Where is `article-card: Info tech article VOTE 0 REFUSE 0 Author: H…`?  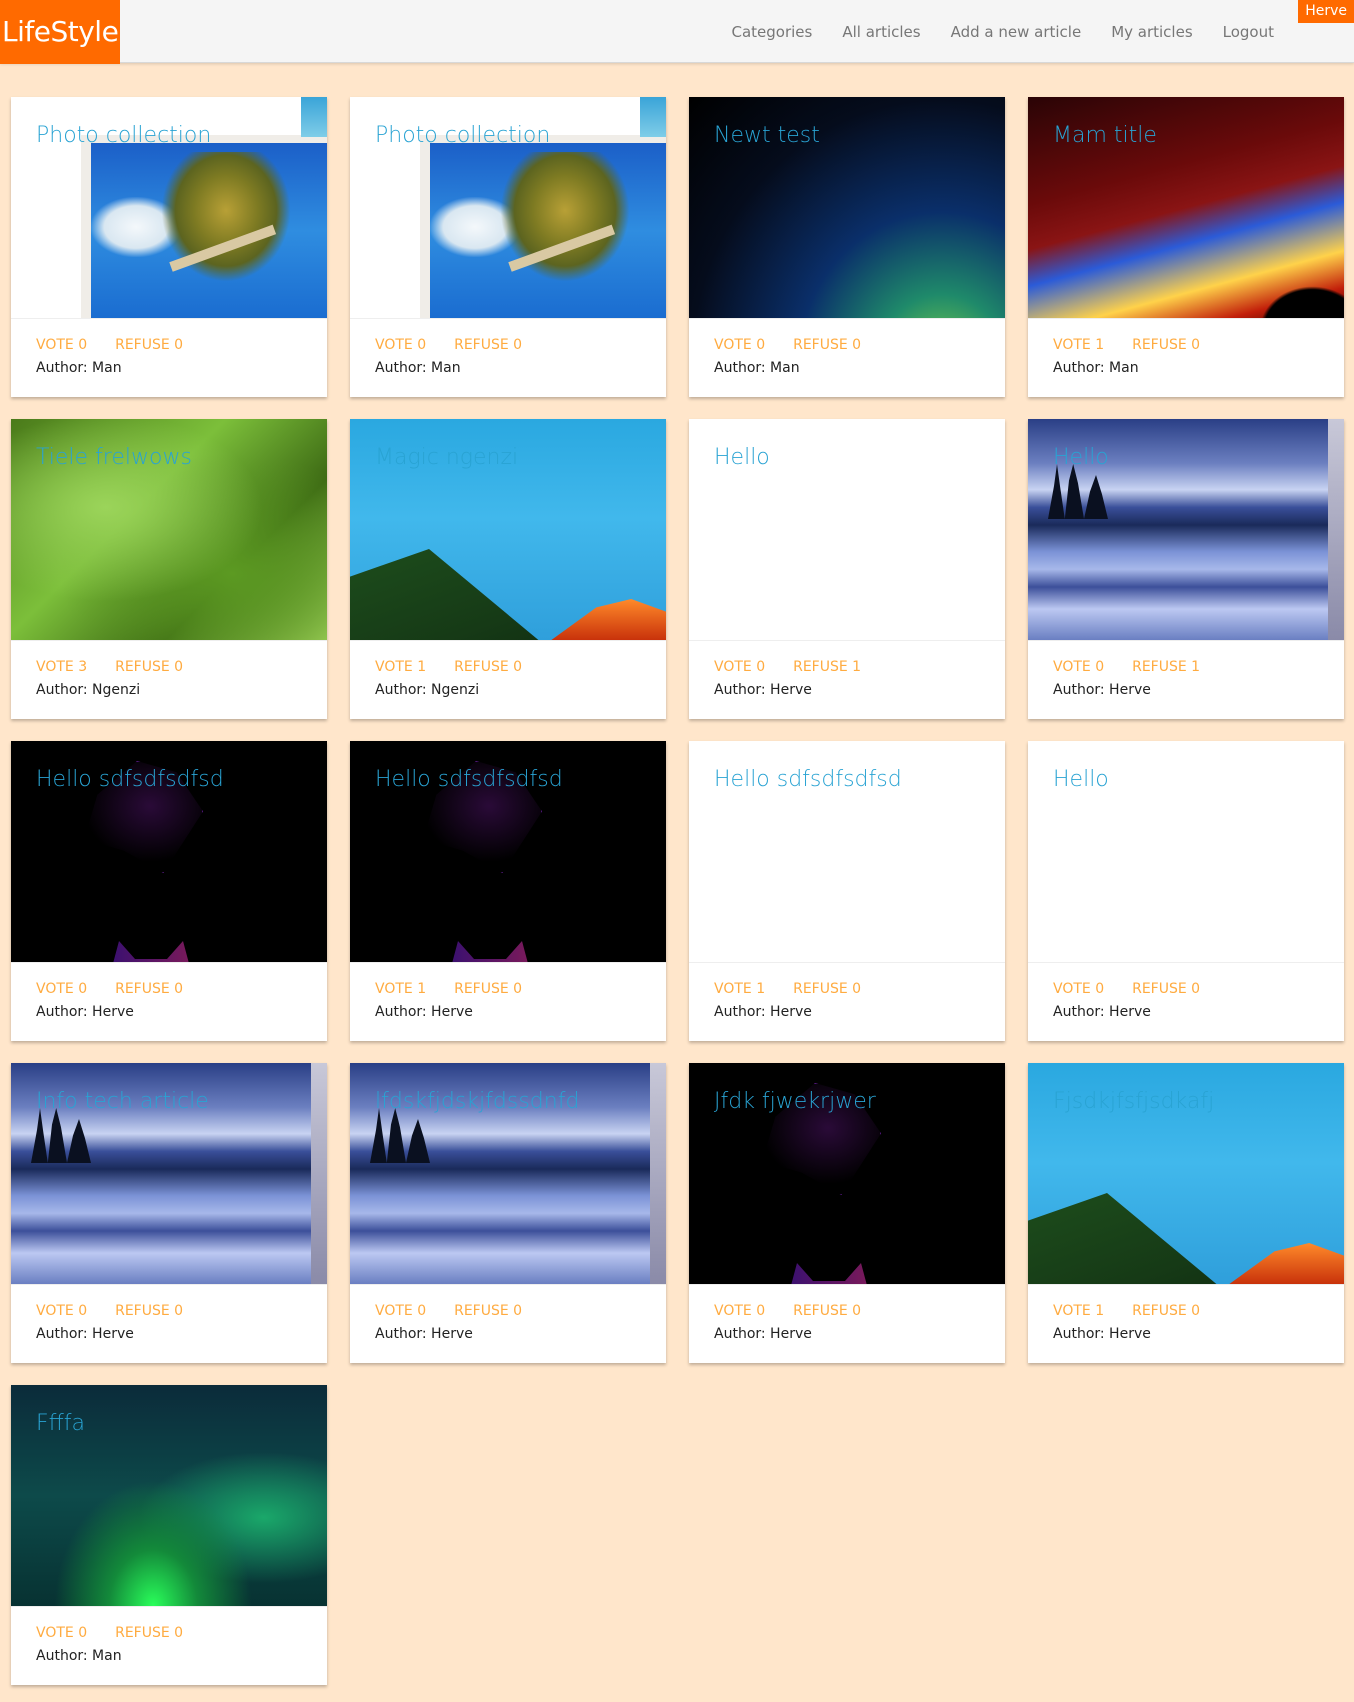 article-card: Info tech article VOTE 0 REFUSE 0 Author: H… is located at coordinates (169, 1213).